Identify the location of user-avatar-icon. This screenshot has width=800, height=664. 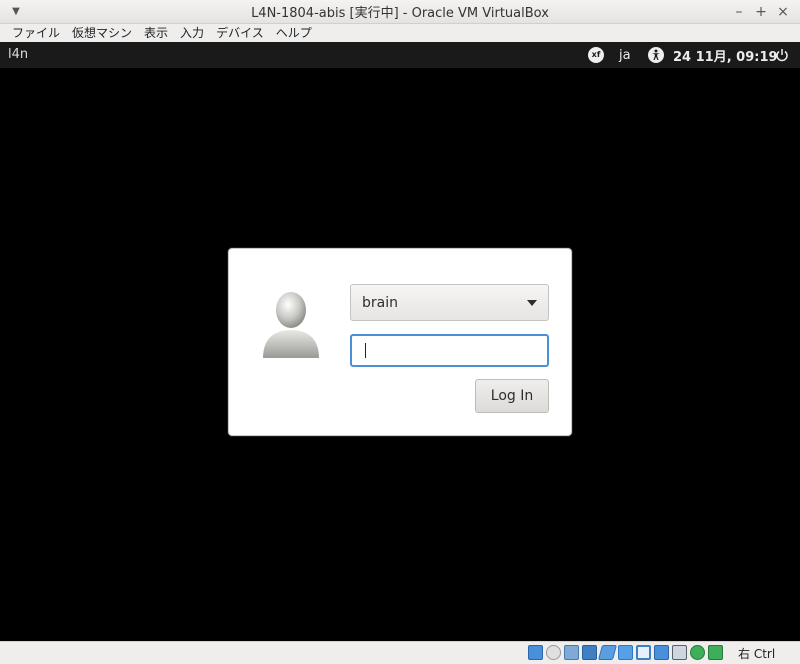
(291, 325).